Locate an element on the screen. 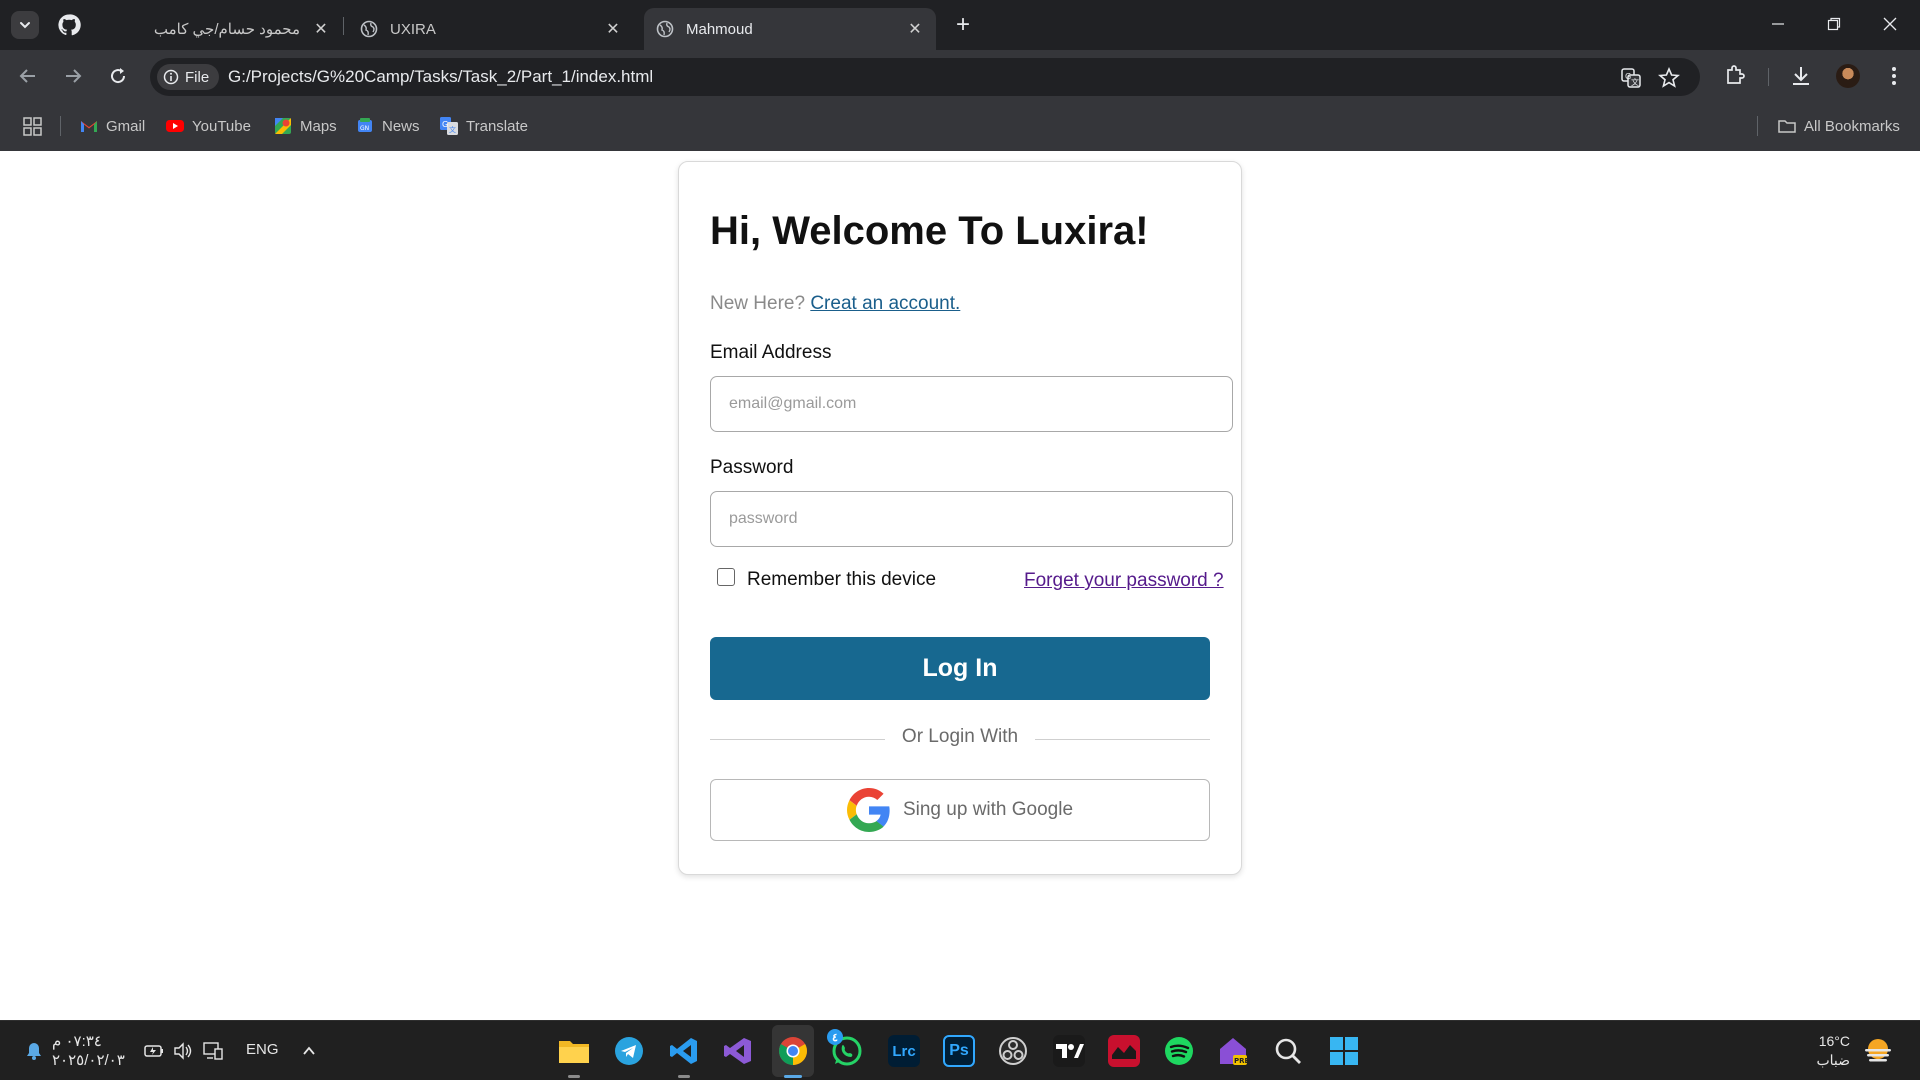  or-divider: Or Login With is located at coordinates (960, 739).